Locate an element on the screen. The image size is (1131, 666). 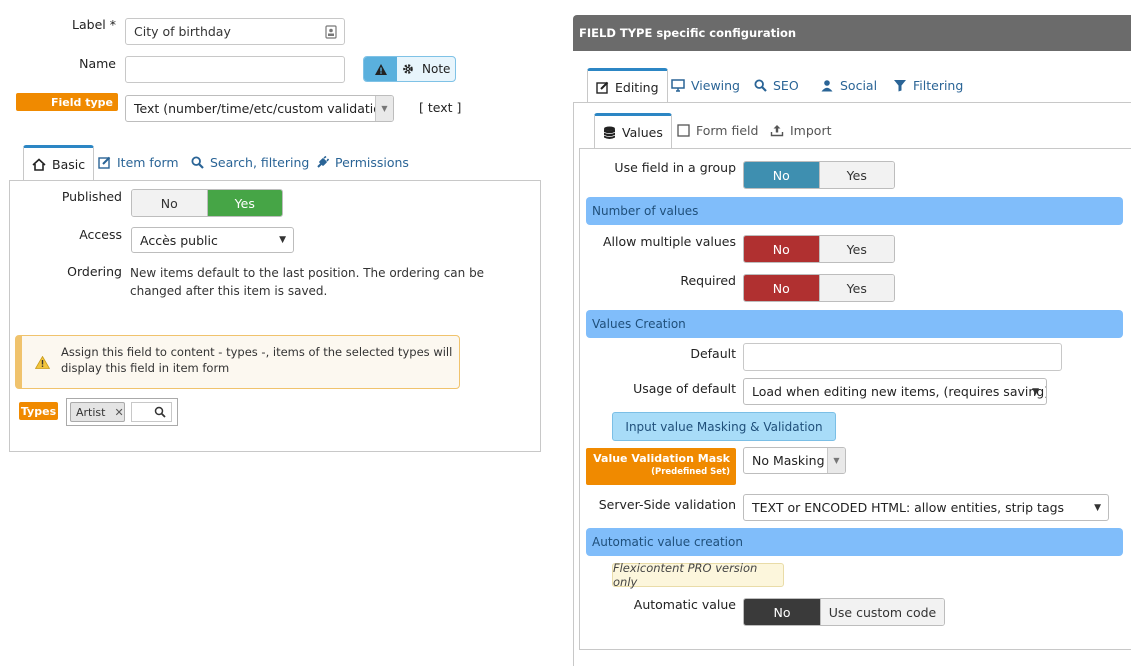
tab-search-filtering: Search, filtering is located at coordinates (250, 162).